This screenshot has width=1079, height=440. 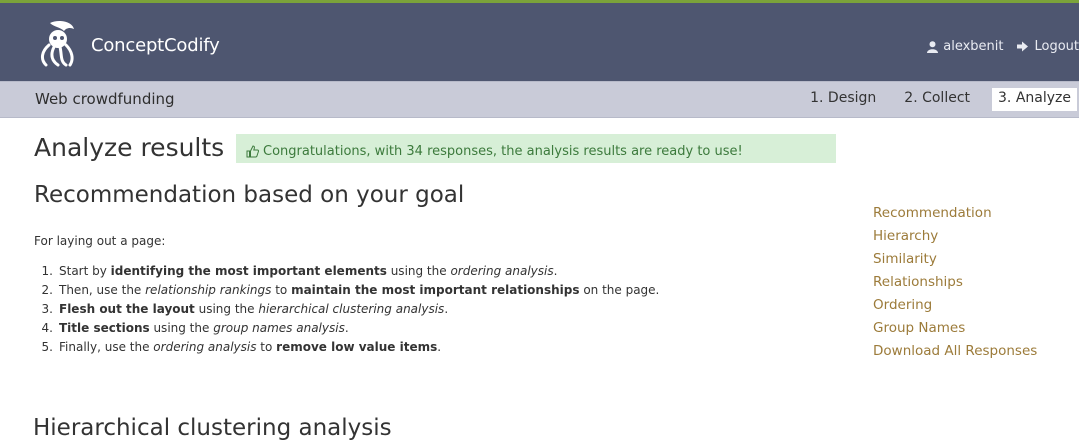 I want to click on user-link: alexbenit, so click(x=965, y=46).